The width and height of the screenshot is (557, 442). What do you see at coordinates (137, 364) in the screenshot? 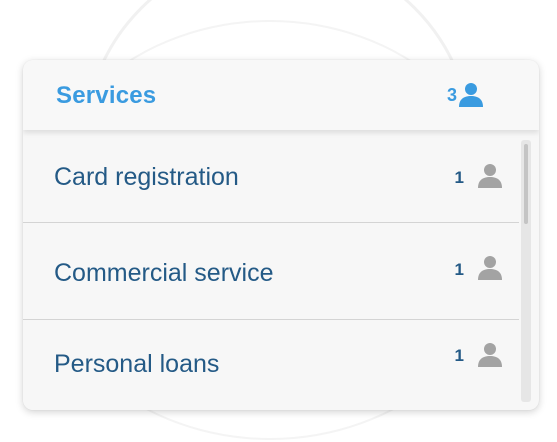
I see `service-item-label: Personal loans` at bounding box center [137, 364].